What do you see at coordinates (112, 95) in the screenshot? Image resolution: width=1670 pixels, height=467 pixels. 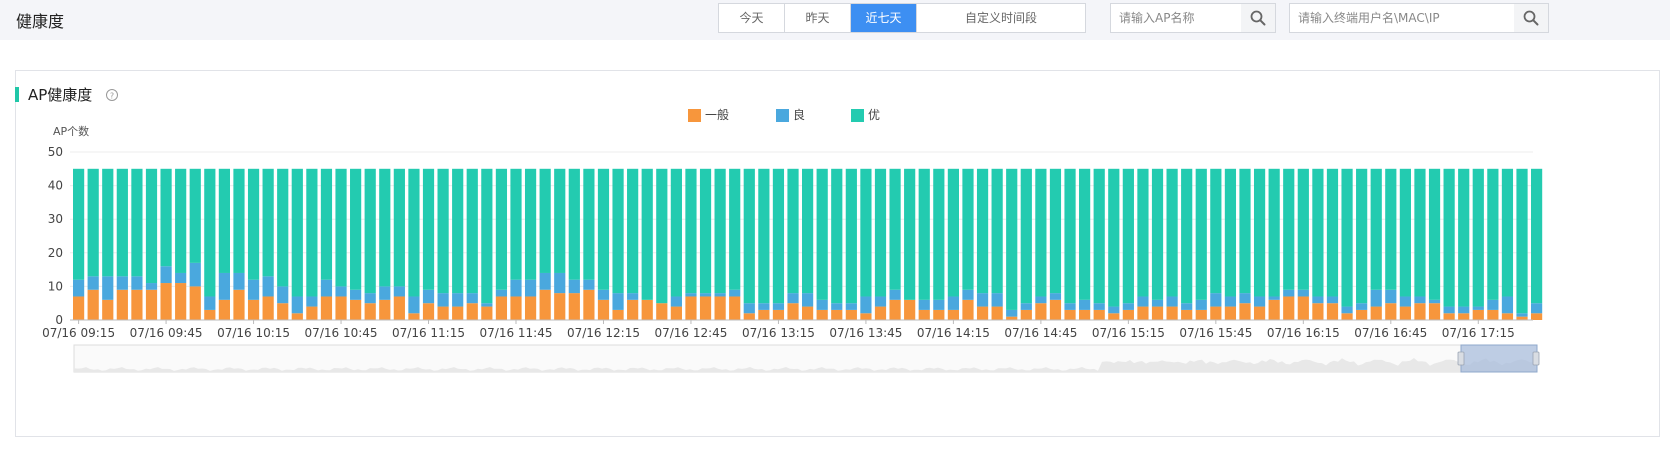 I see `question-icon: ?` at bounding box center [112, 95].